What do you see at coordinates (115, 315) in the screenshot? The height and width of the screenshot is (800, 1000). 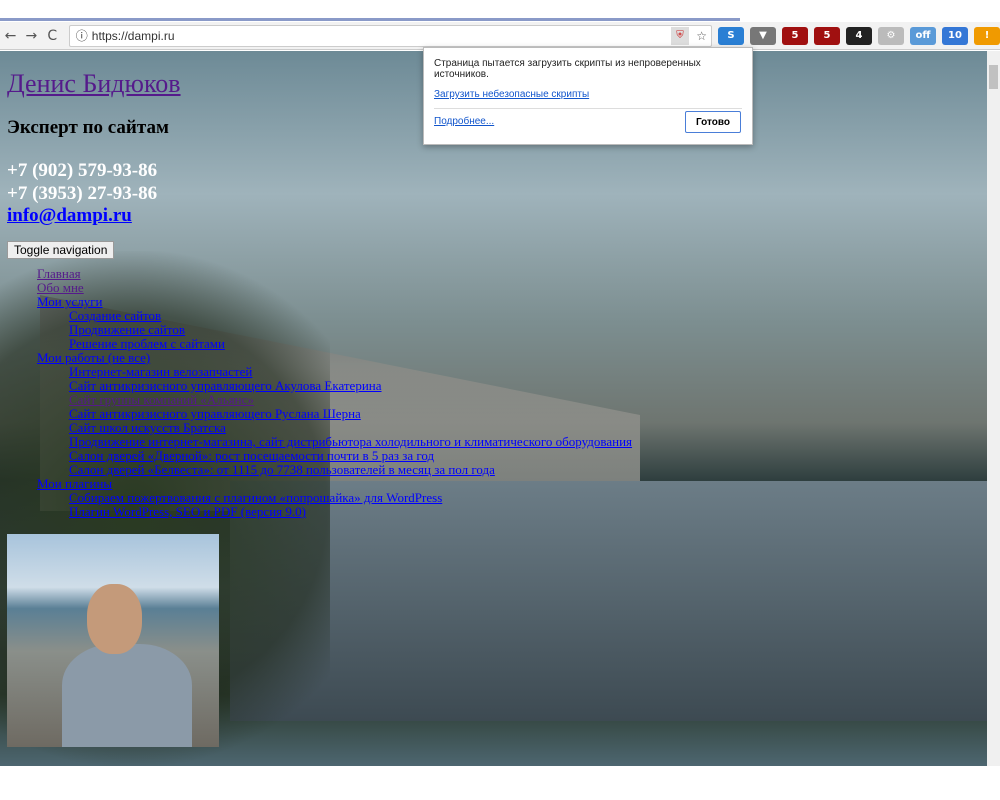 I see `menu-subitem: Создание сайтов` at bounding box center [115, 315].